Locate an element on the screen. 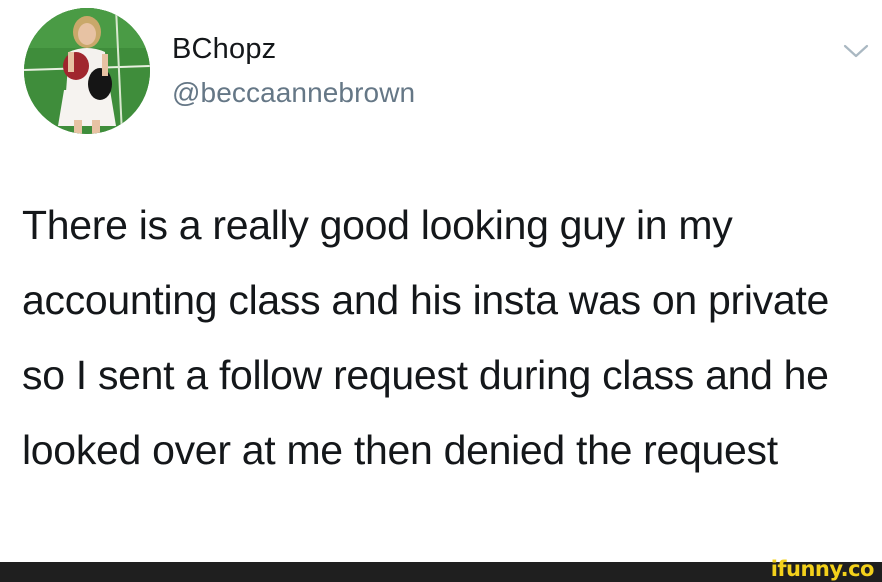 Image resolution: width=882 pixels, height=582 pixels. profile-photo-icon is located at coordinates (87, 71).